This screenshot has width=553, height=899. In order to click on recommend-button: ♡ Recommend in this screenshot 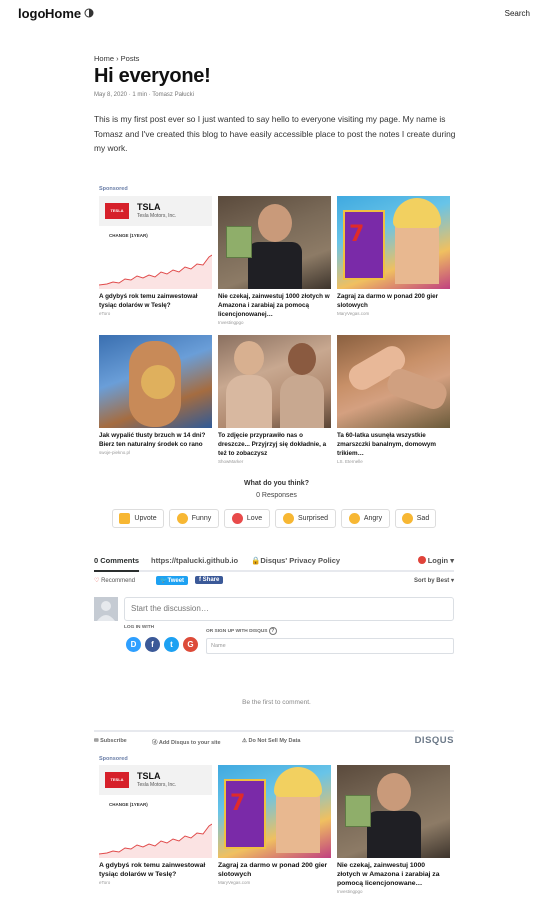, I will do `click(114, 580)`.